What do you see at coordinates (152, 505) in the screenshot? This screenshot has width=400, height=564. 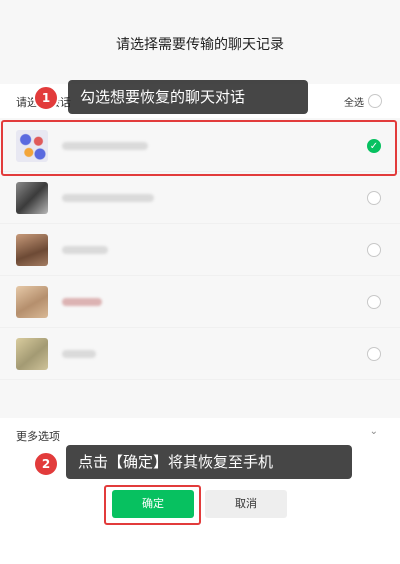 I see `confirm-button-highlight` at bounding box center [152, 505].